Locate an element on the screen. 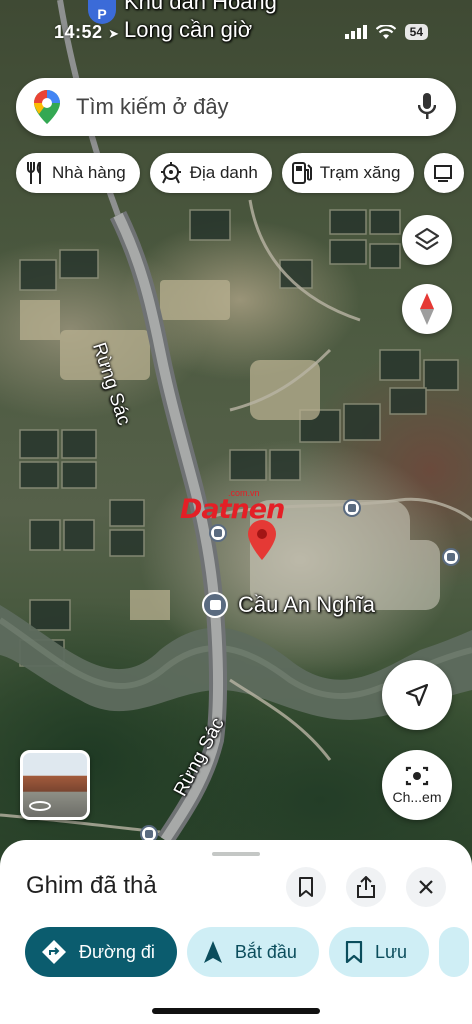 The width and height of the screenshot is (472, 1024). poi-label-line2: Long cần giờ is located at coordinates (188, 29).